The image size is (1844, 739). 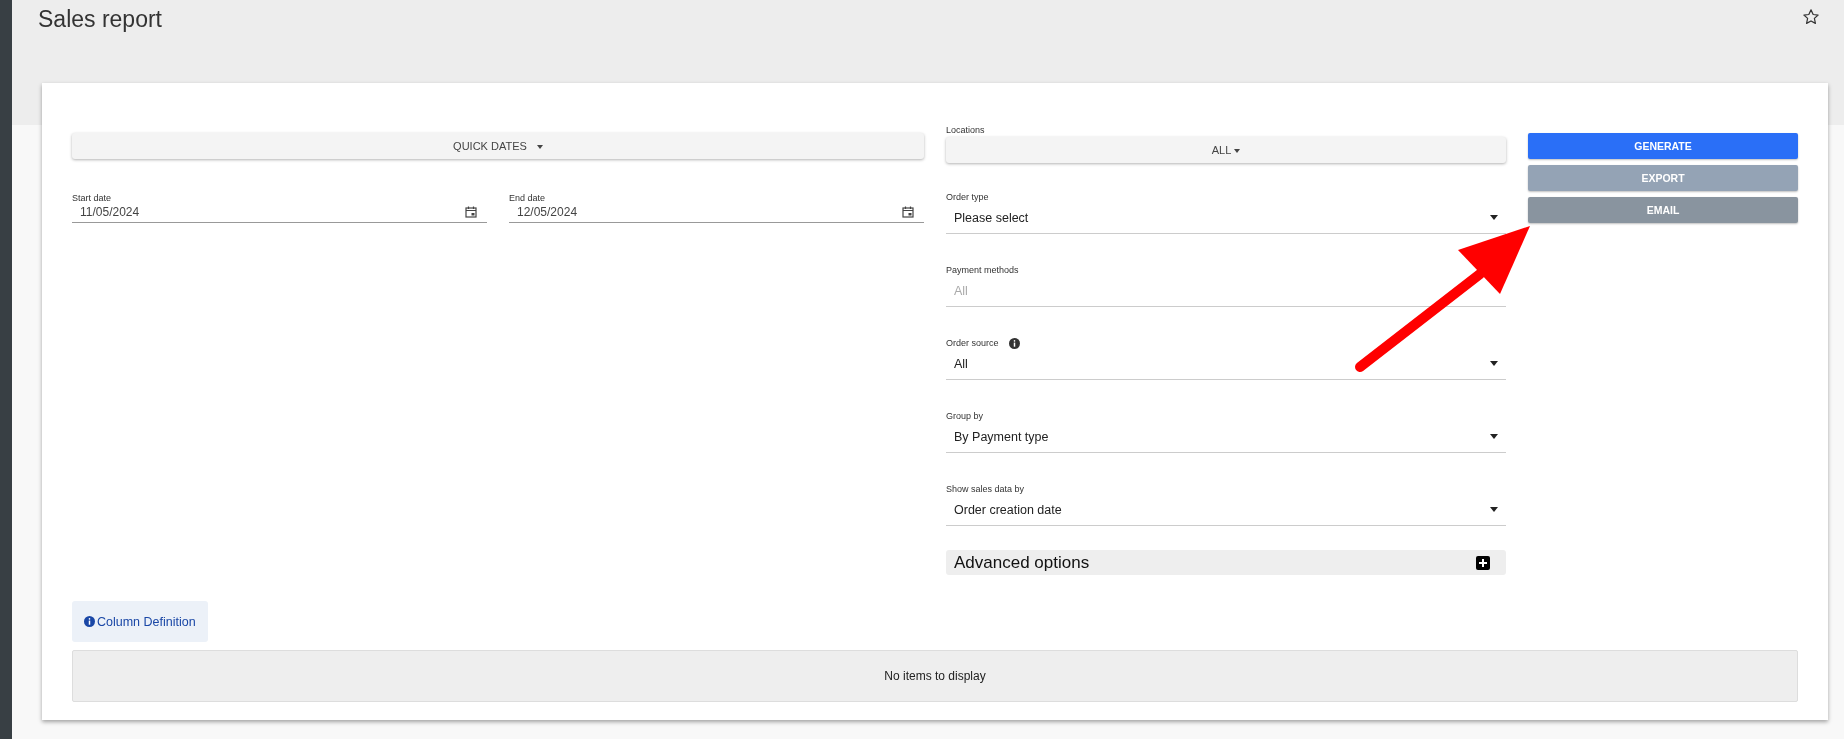 I want to click on field-label: Payment methods, so click(x=982, y=270).